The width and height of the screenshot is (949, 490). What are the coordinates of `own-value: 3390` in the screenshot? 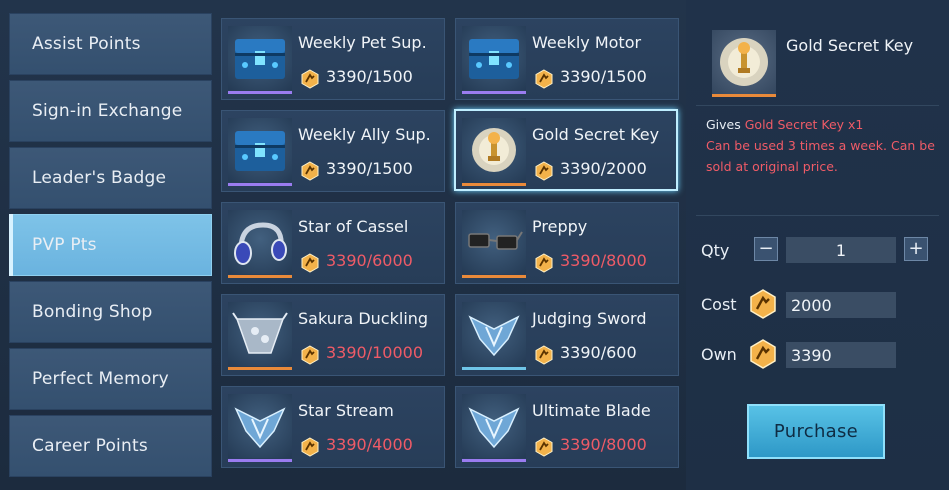 It's located at (811, 355).